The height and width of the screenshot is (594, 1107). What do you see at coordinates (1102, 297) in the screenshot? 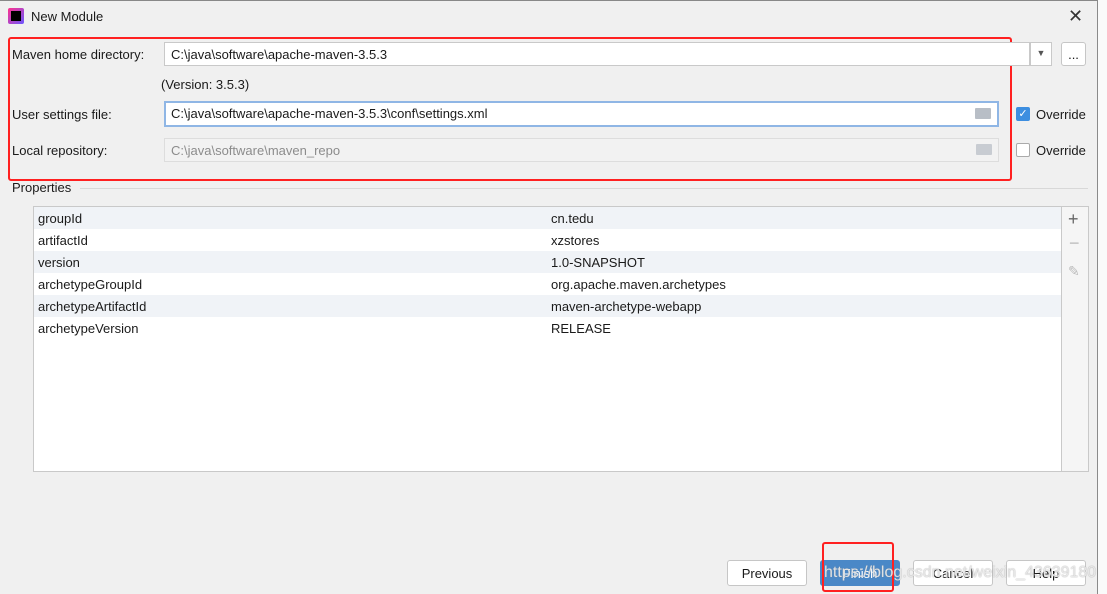
I see `background-window` at bounding box center [1102, 297].